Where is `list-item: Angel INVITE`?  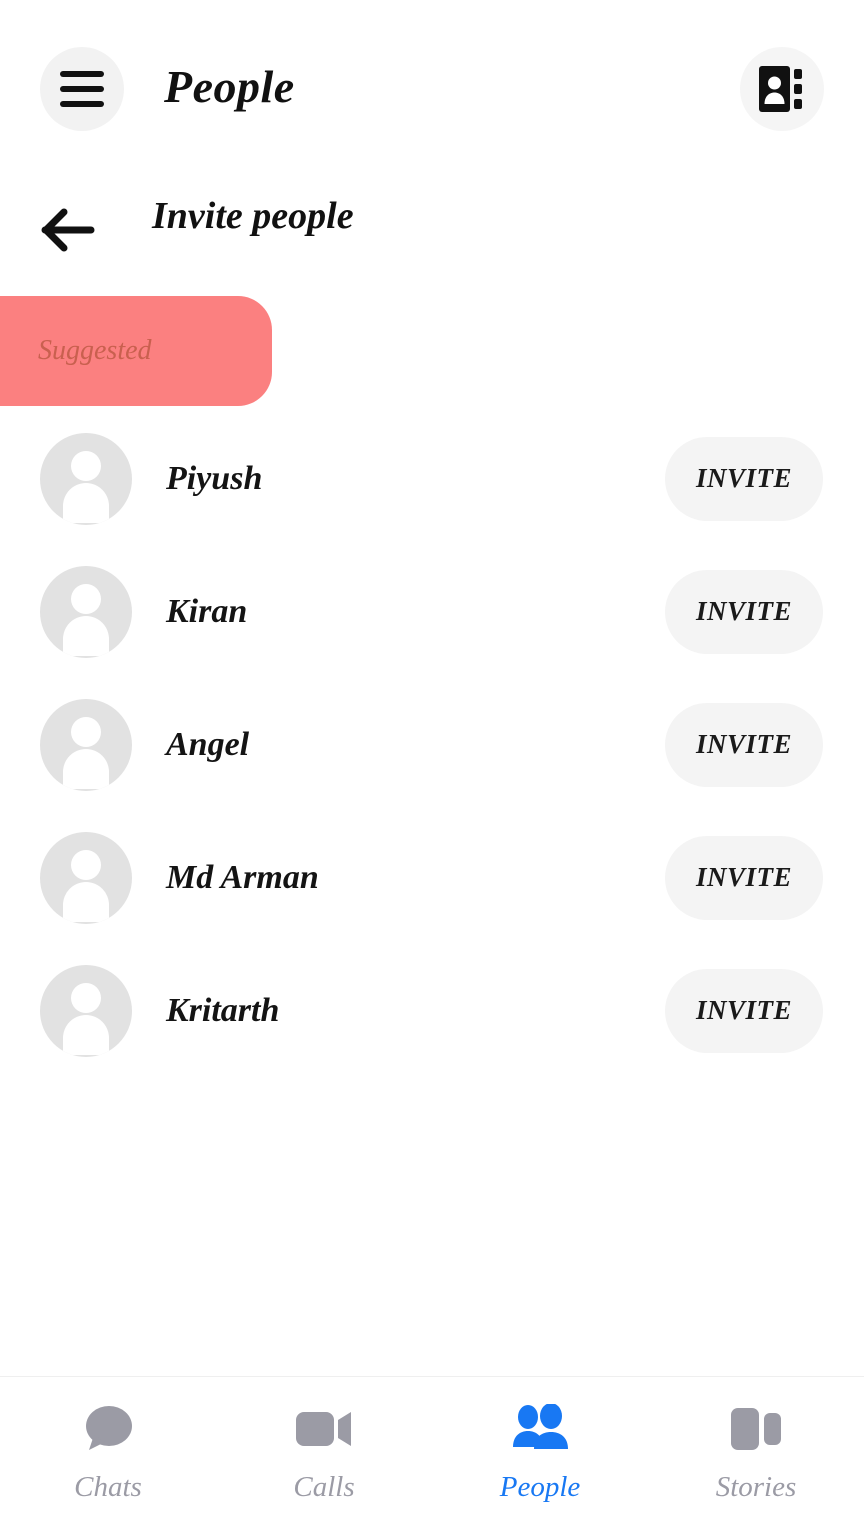
list-item: Angel INVITE is located at coordinates (432, 744).